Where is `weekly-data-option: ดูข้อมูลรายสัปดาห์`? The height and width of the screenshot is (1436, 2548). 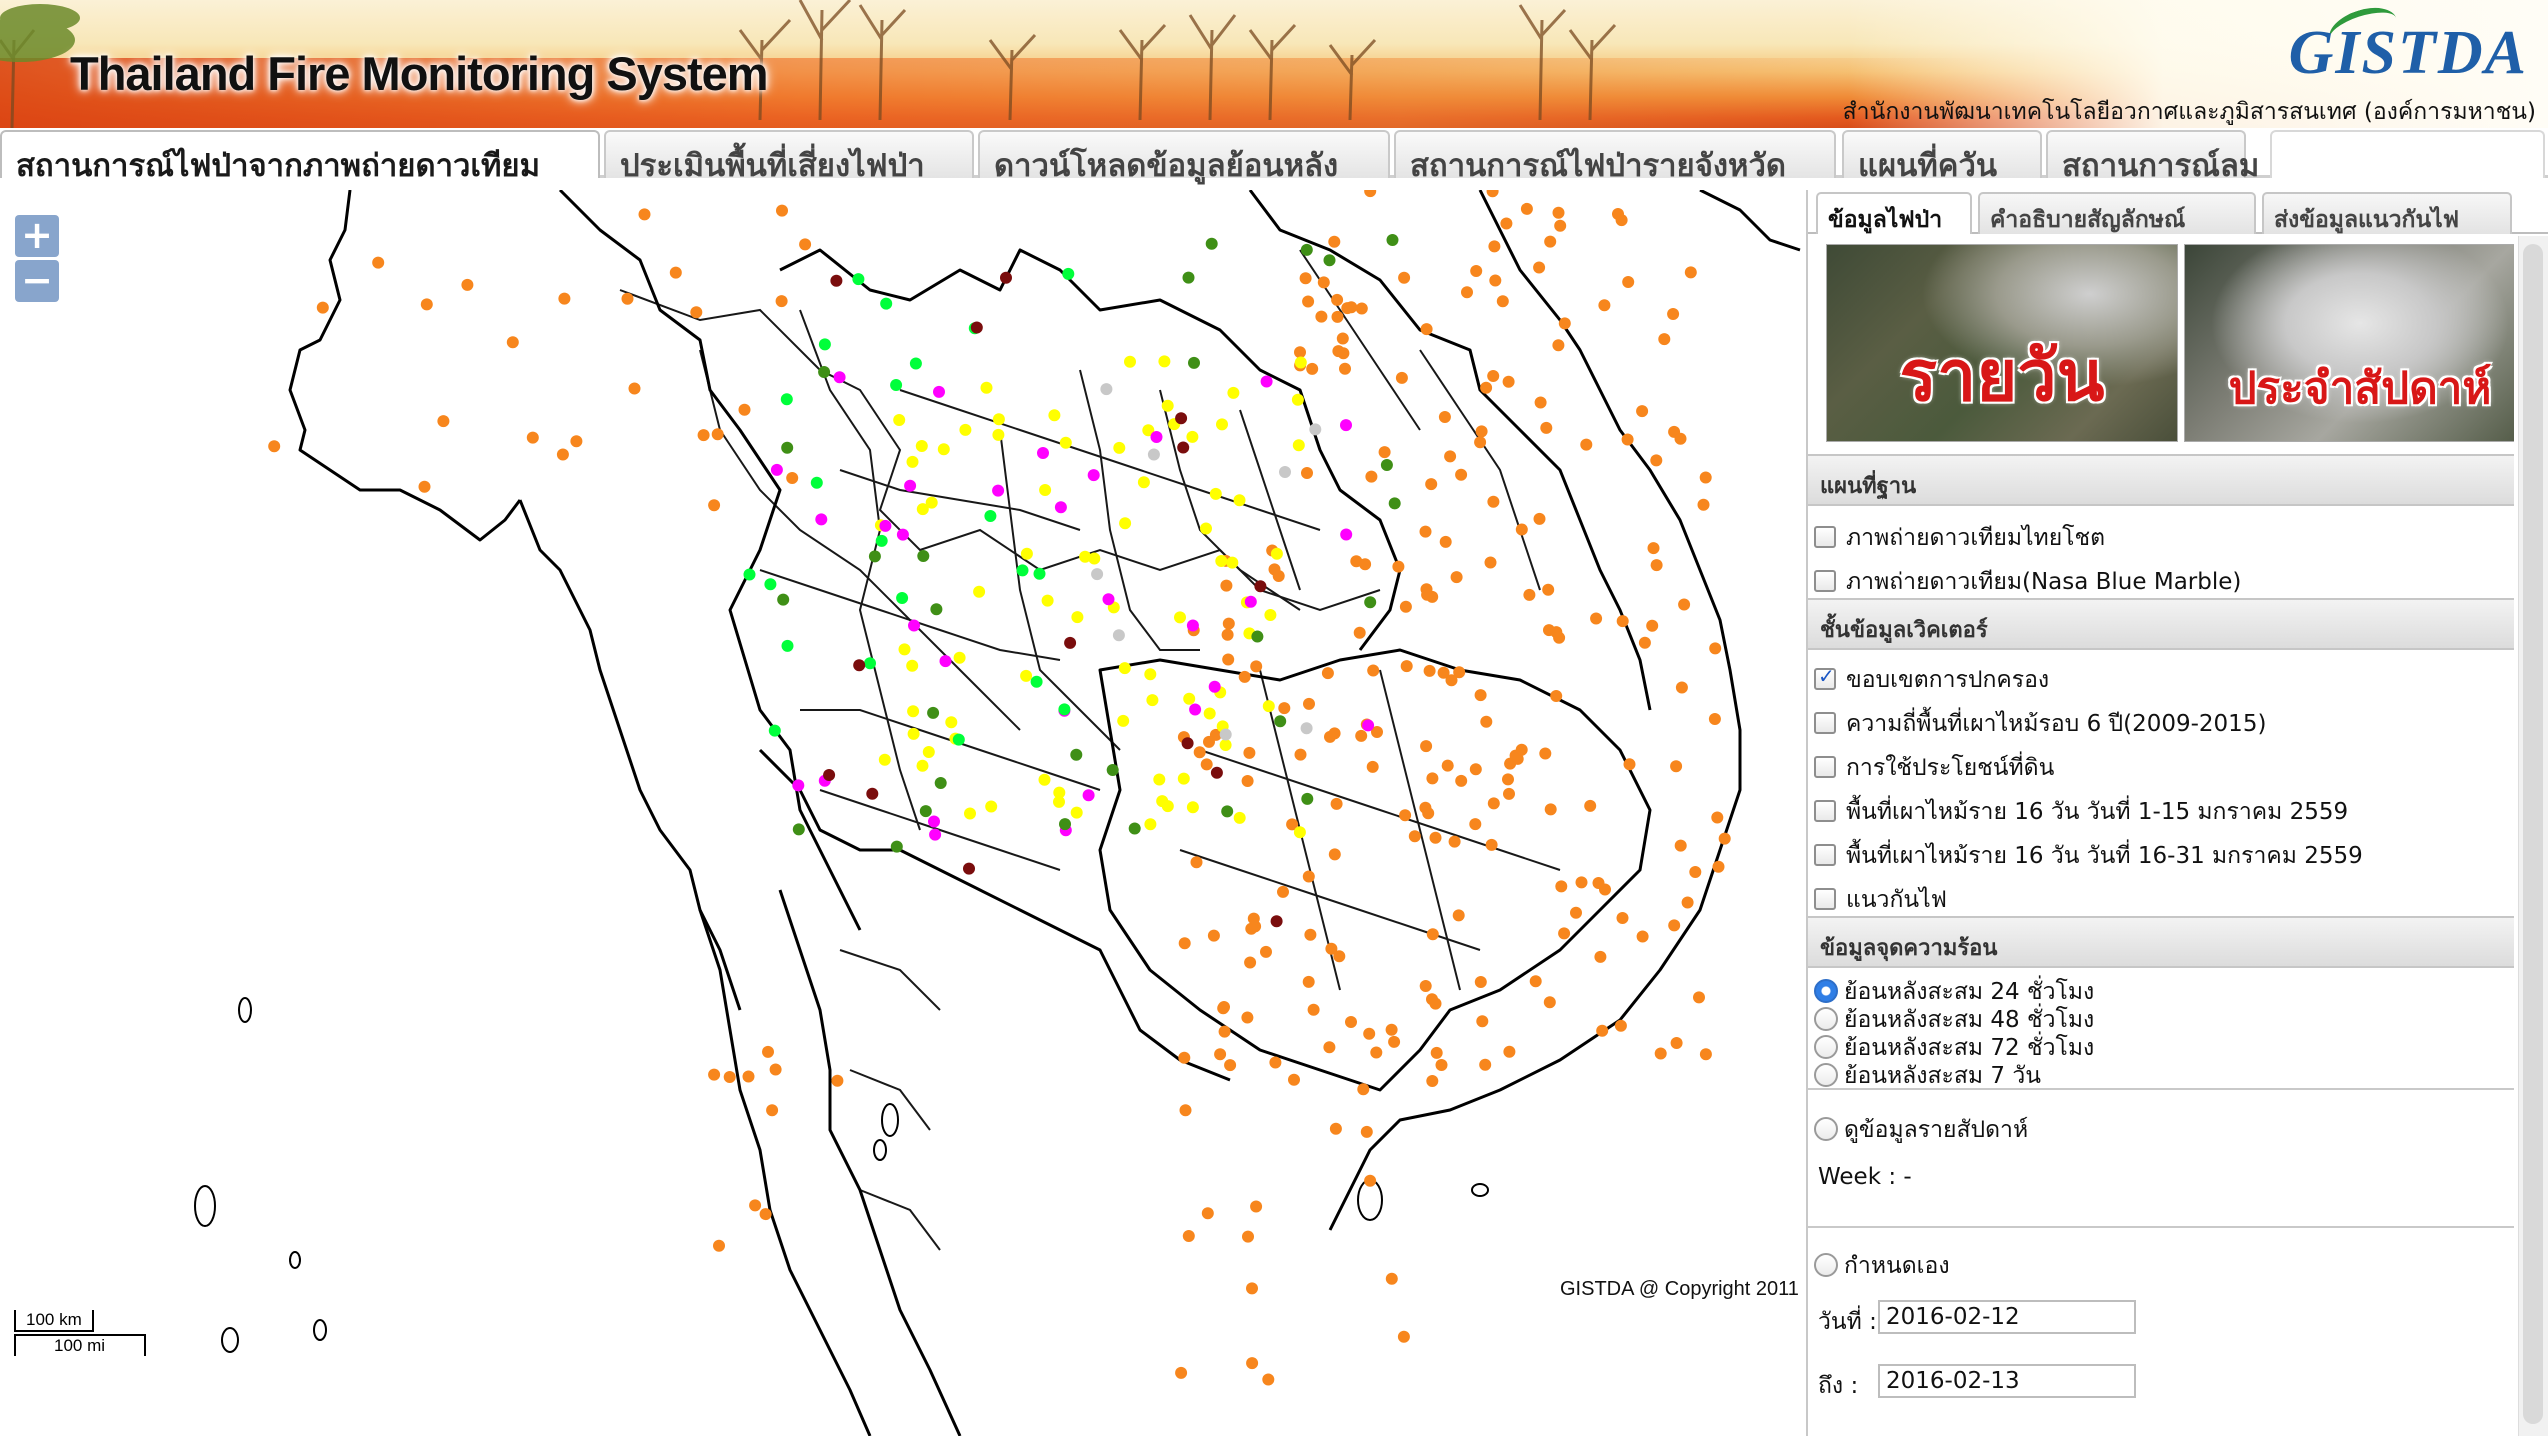 weekly-data-option: ดูข้อมูลรายสัปดาห์ is located at coordinates (1921, 1130).